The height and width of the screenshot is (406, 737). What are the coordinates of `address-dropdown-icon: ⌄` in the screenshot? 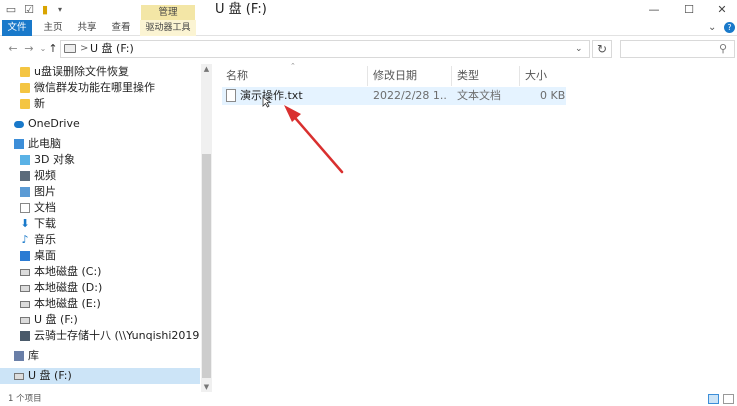 It's located at (579, 49).